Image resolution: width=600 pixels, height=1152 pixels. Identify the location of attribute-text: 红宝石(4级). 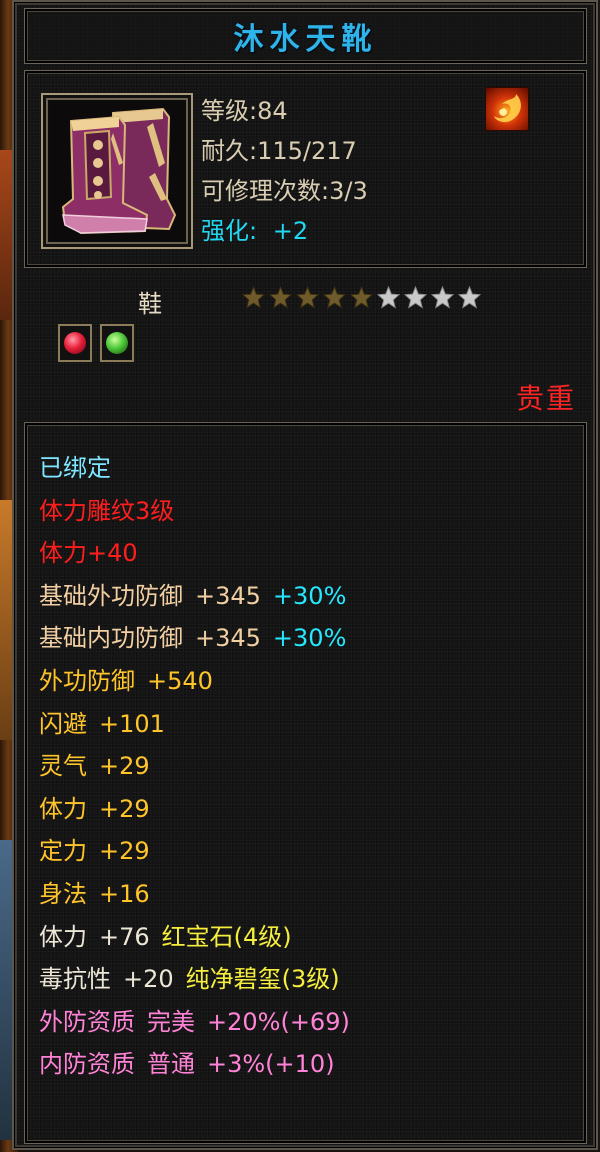
(226, 936).